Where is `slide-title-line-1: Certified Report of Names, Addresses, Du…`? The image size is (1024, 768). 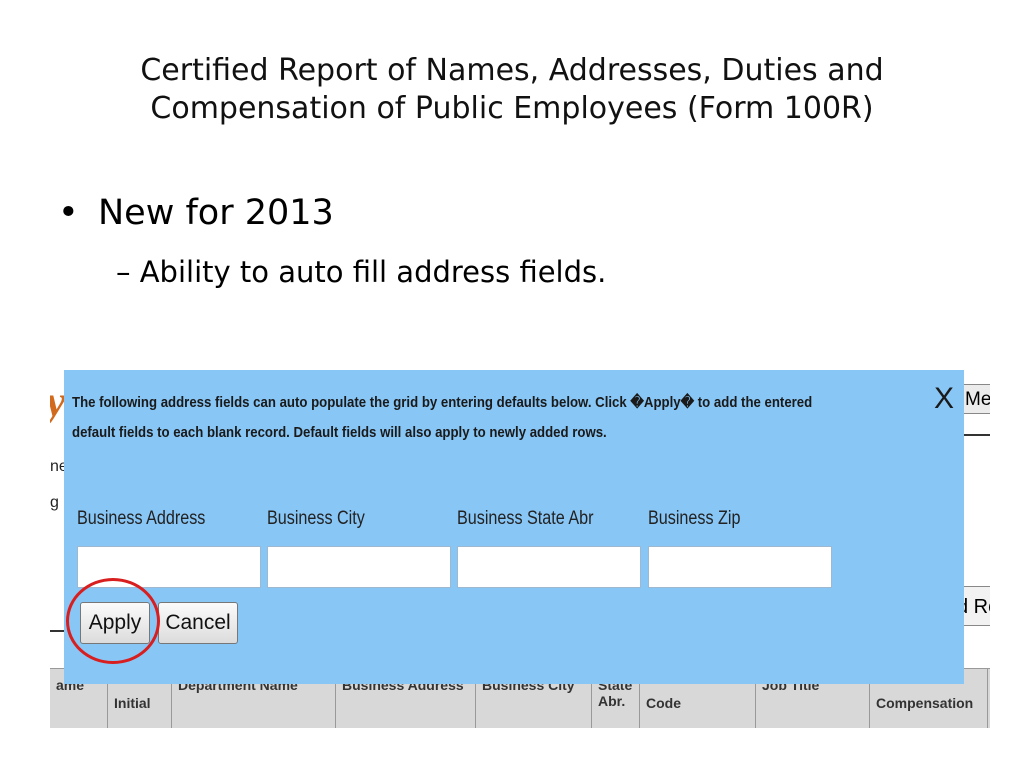 slide-title-line-1: Certified Report of Names, Addresses, Du… is located at coordinates (512, 70).